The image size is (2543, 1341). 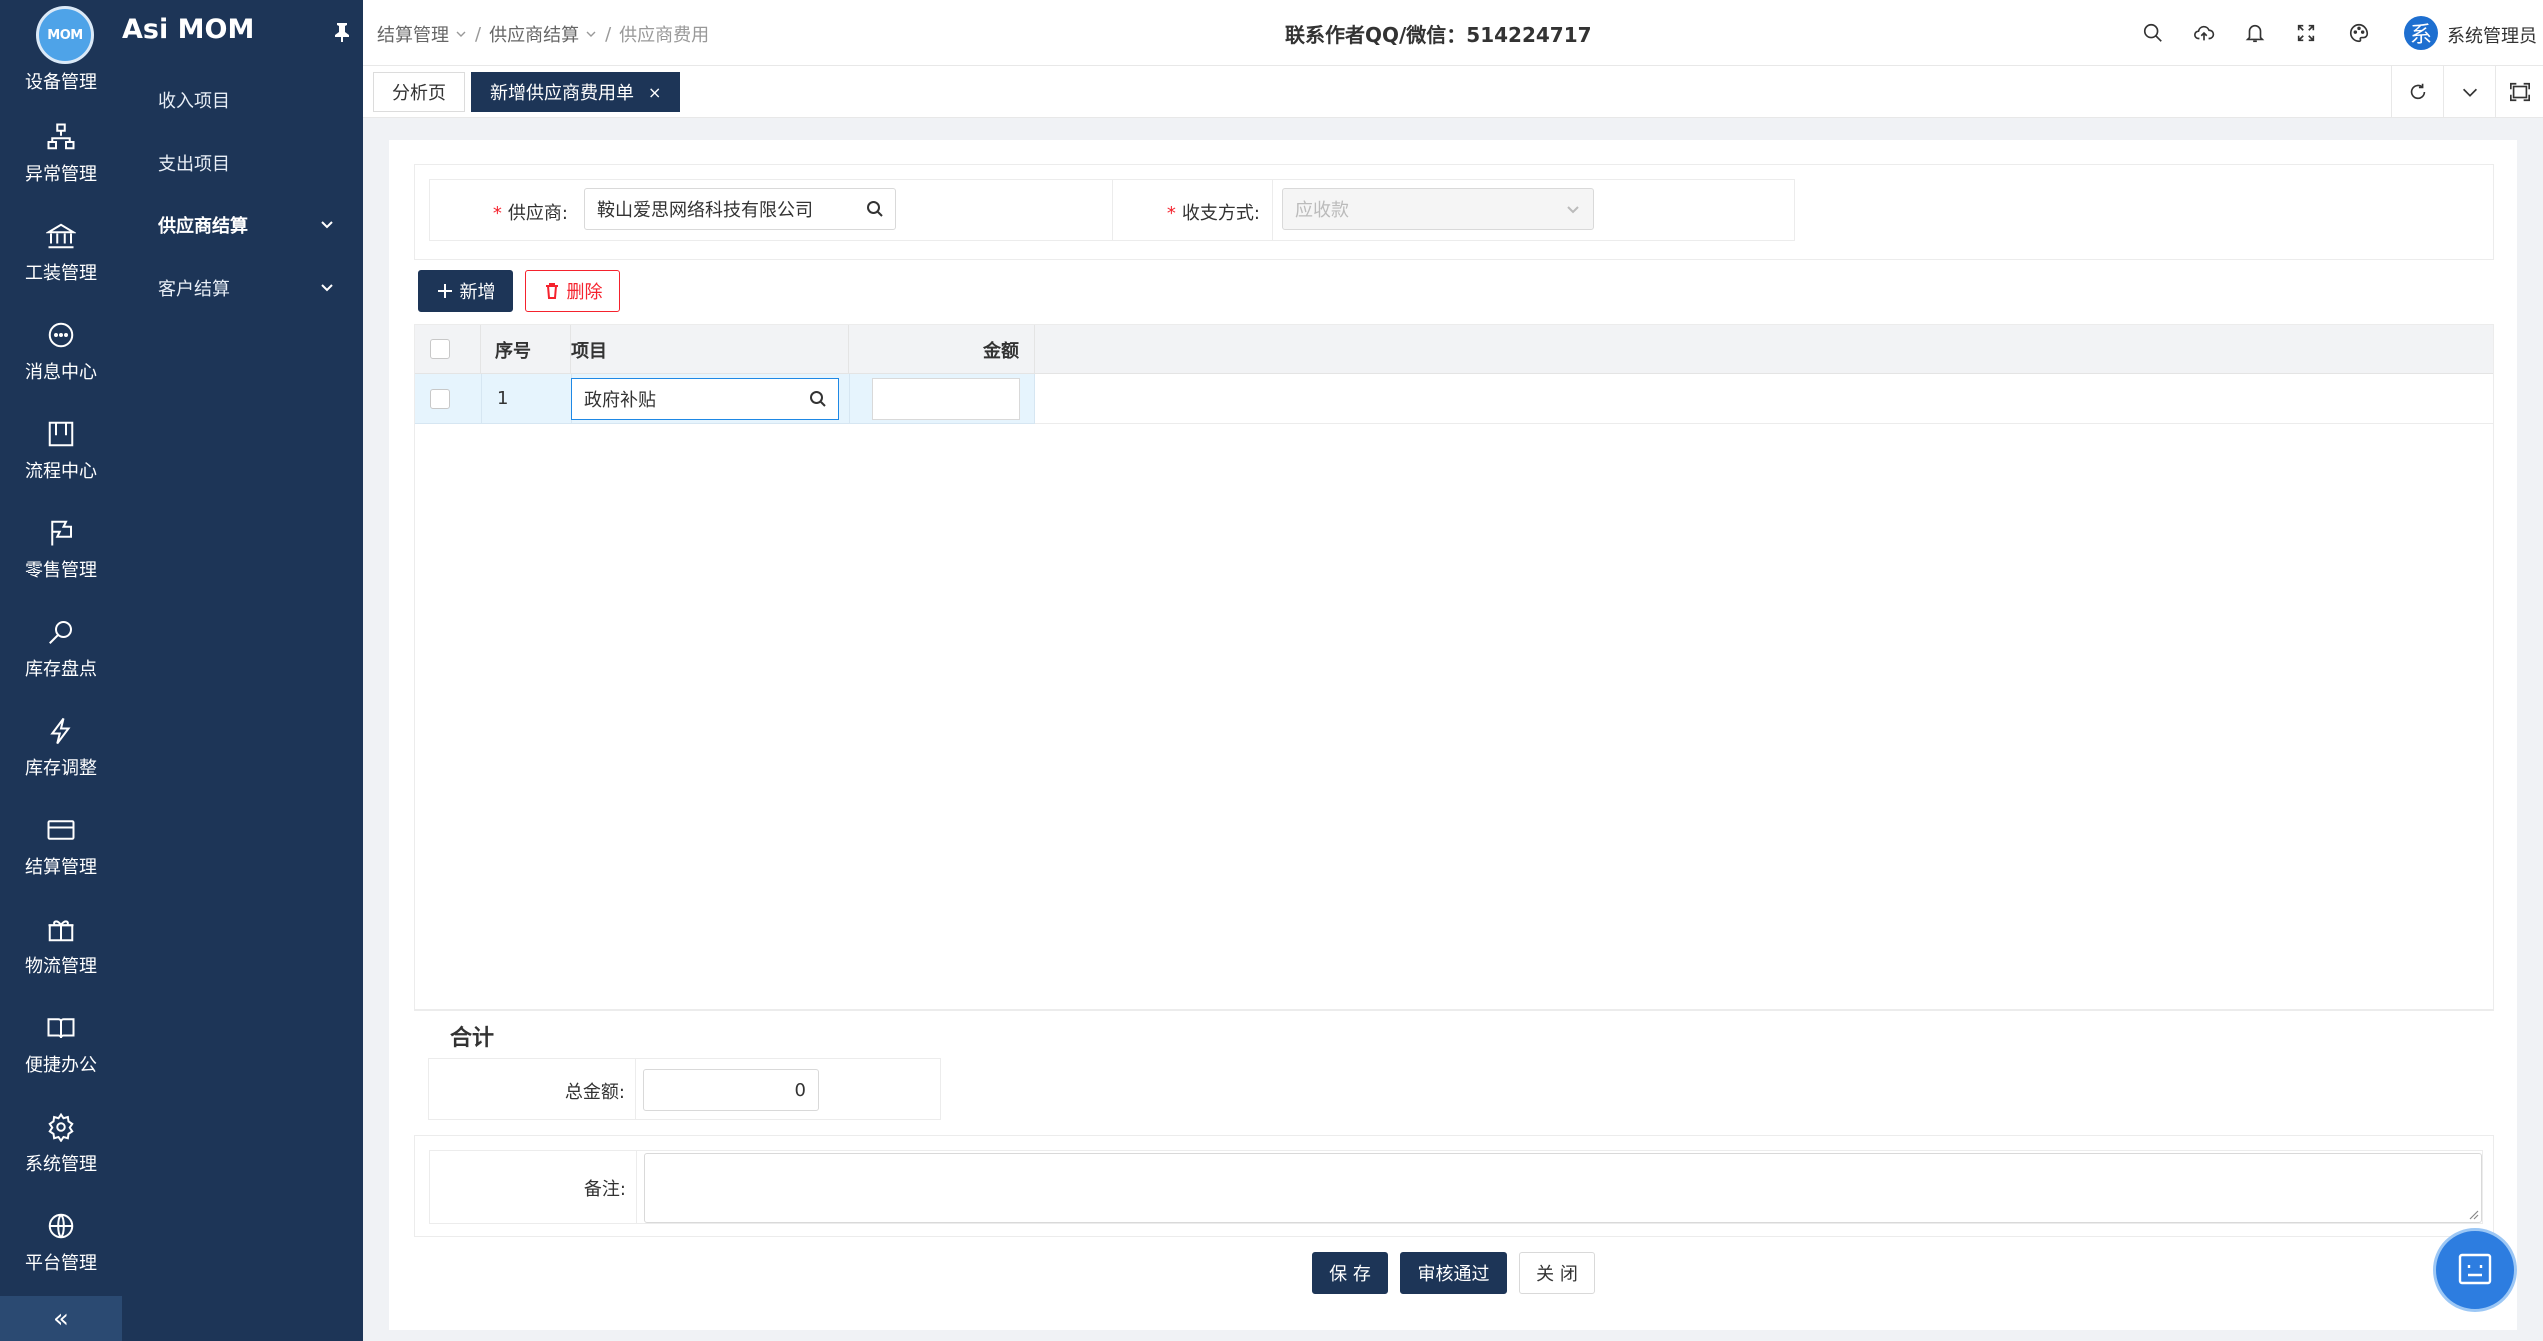 What do you see at coordinates (61, 533) in the screenshot?
I see `flag-icon` at bounding box center [61, 533].